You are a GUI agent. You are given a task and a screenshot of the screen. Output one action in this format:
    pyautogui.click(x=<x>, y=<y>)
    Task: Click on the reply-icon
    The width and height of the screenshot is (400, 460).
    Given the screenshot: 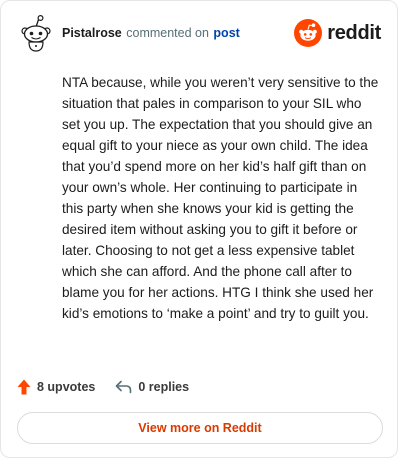 What is the action you would take?
    pyautogui.click(x=124, y=387)
    